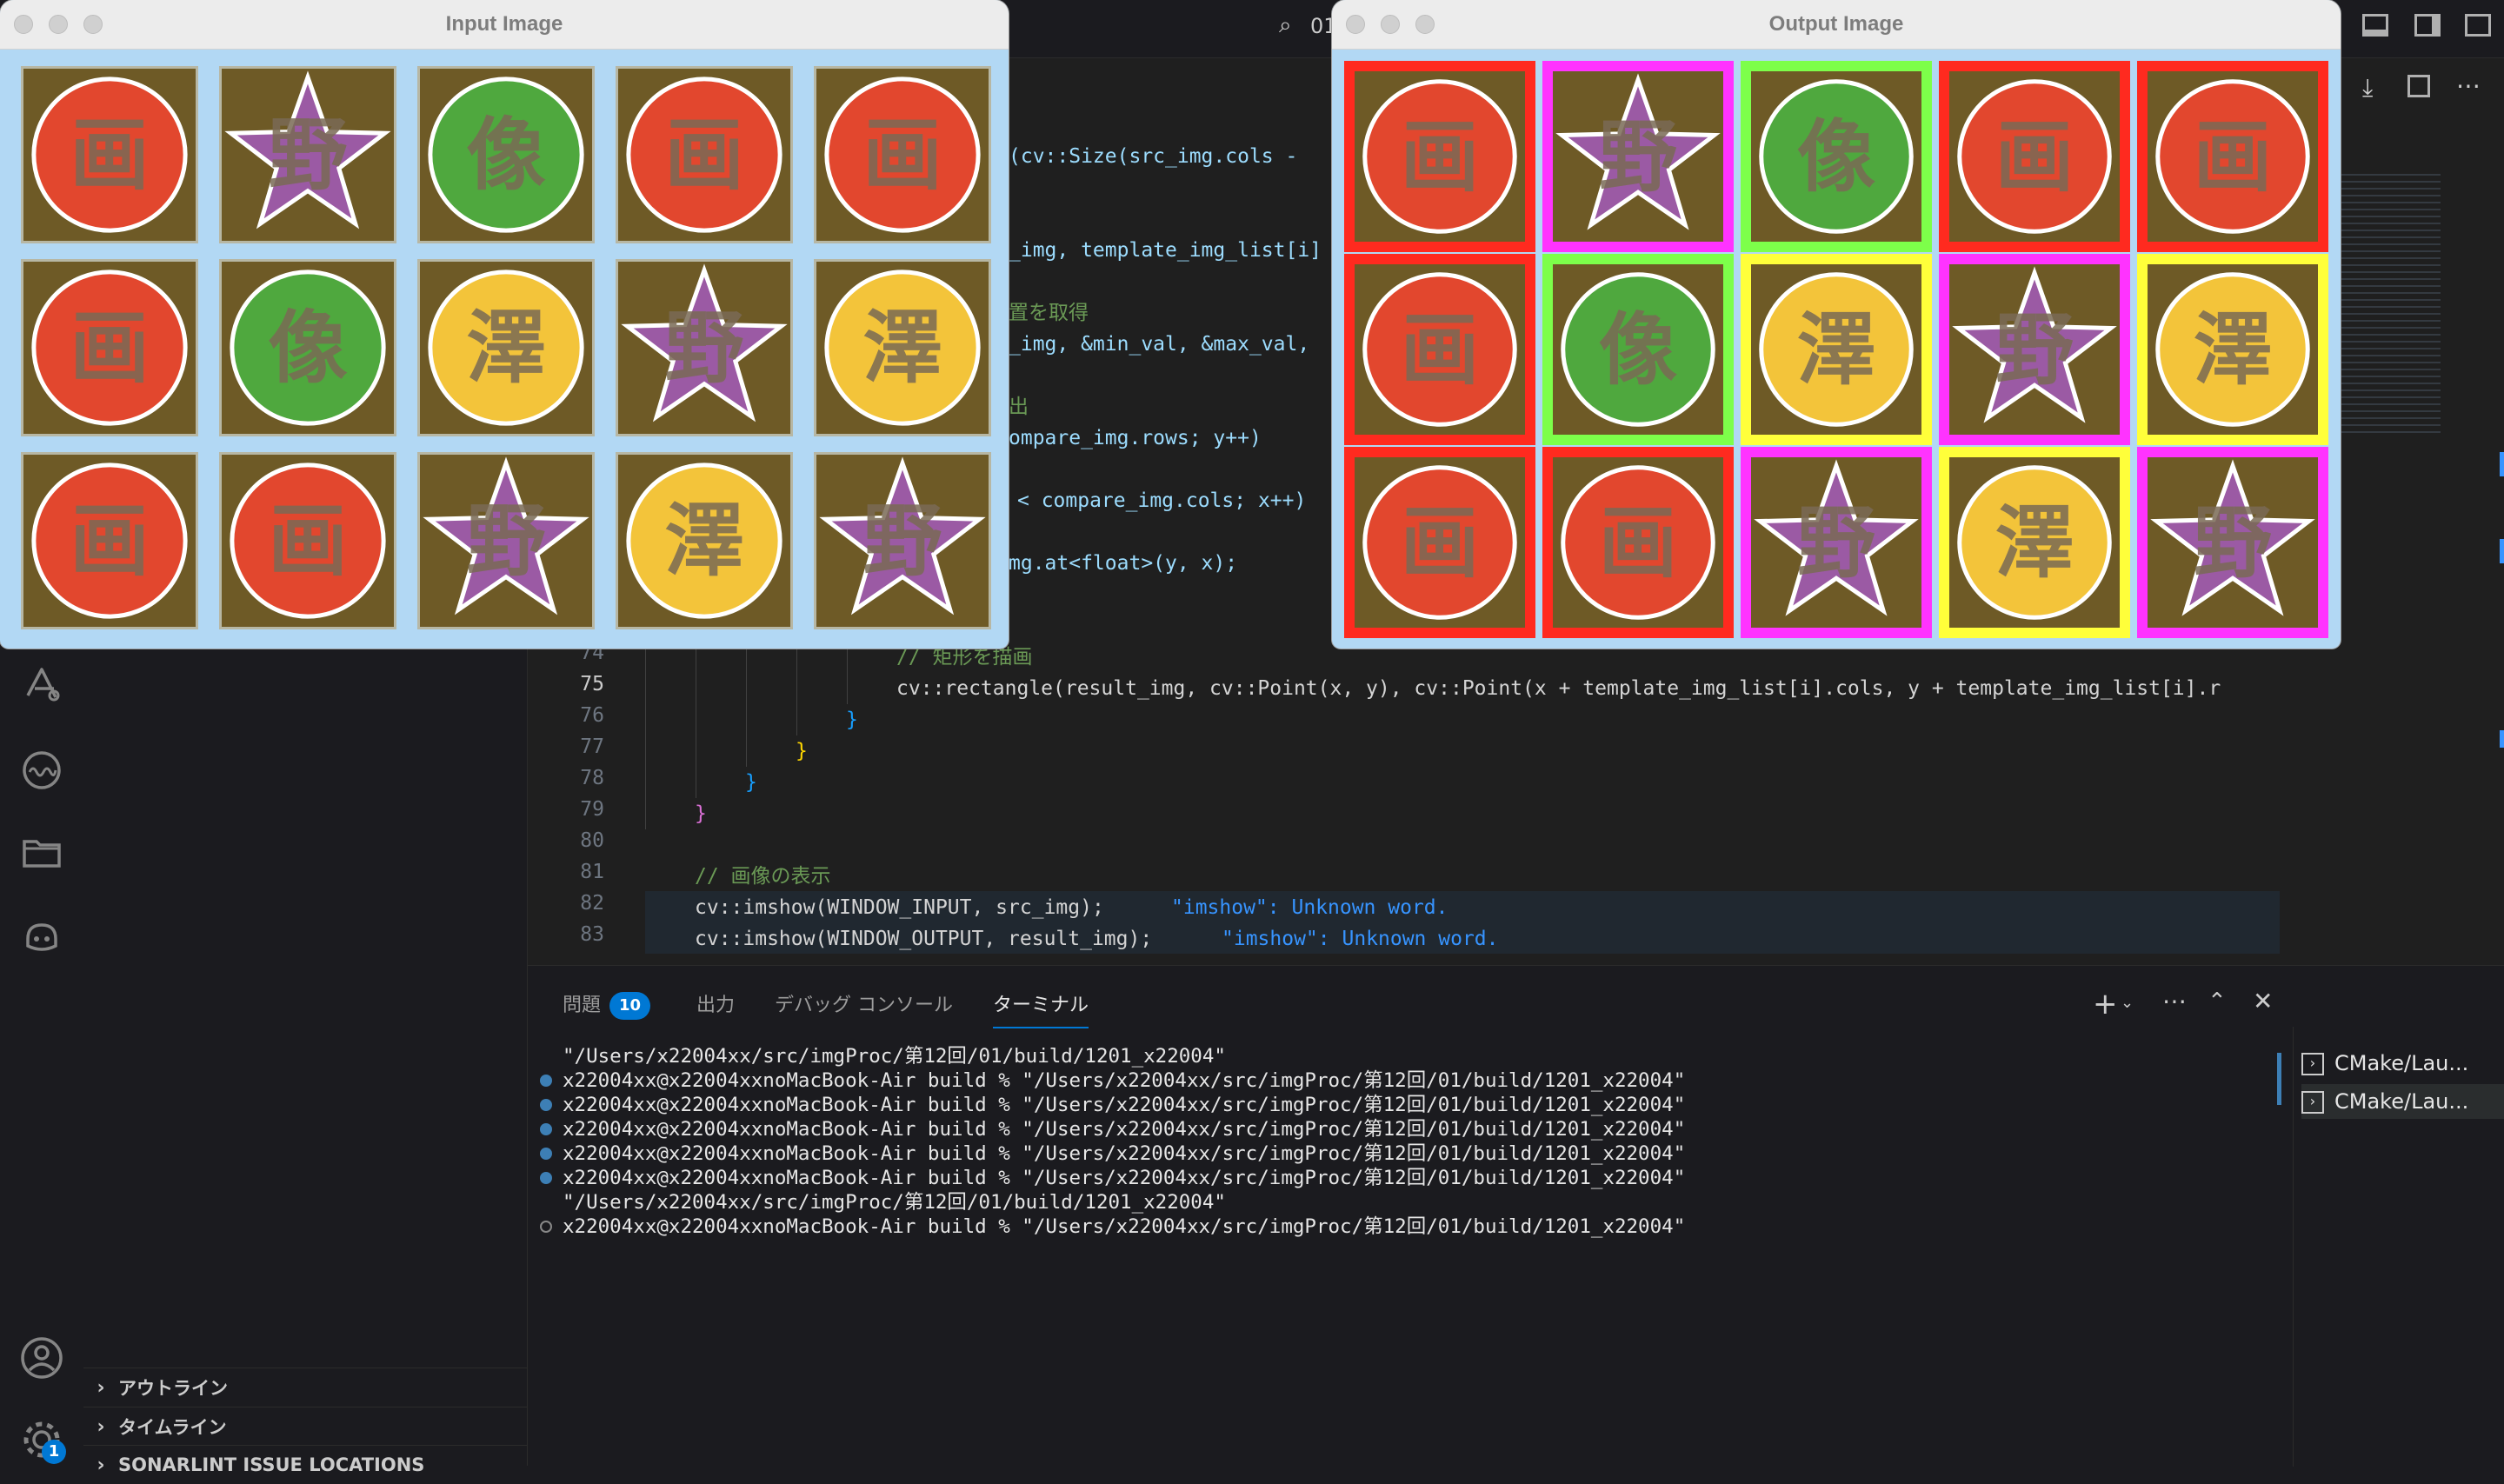 The height and width of the screenshot is (1484, 2504). What do you see at coordinates (2388, 304) in the screenshot?
I see `minimap` at bounding box center [2388, 304].